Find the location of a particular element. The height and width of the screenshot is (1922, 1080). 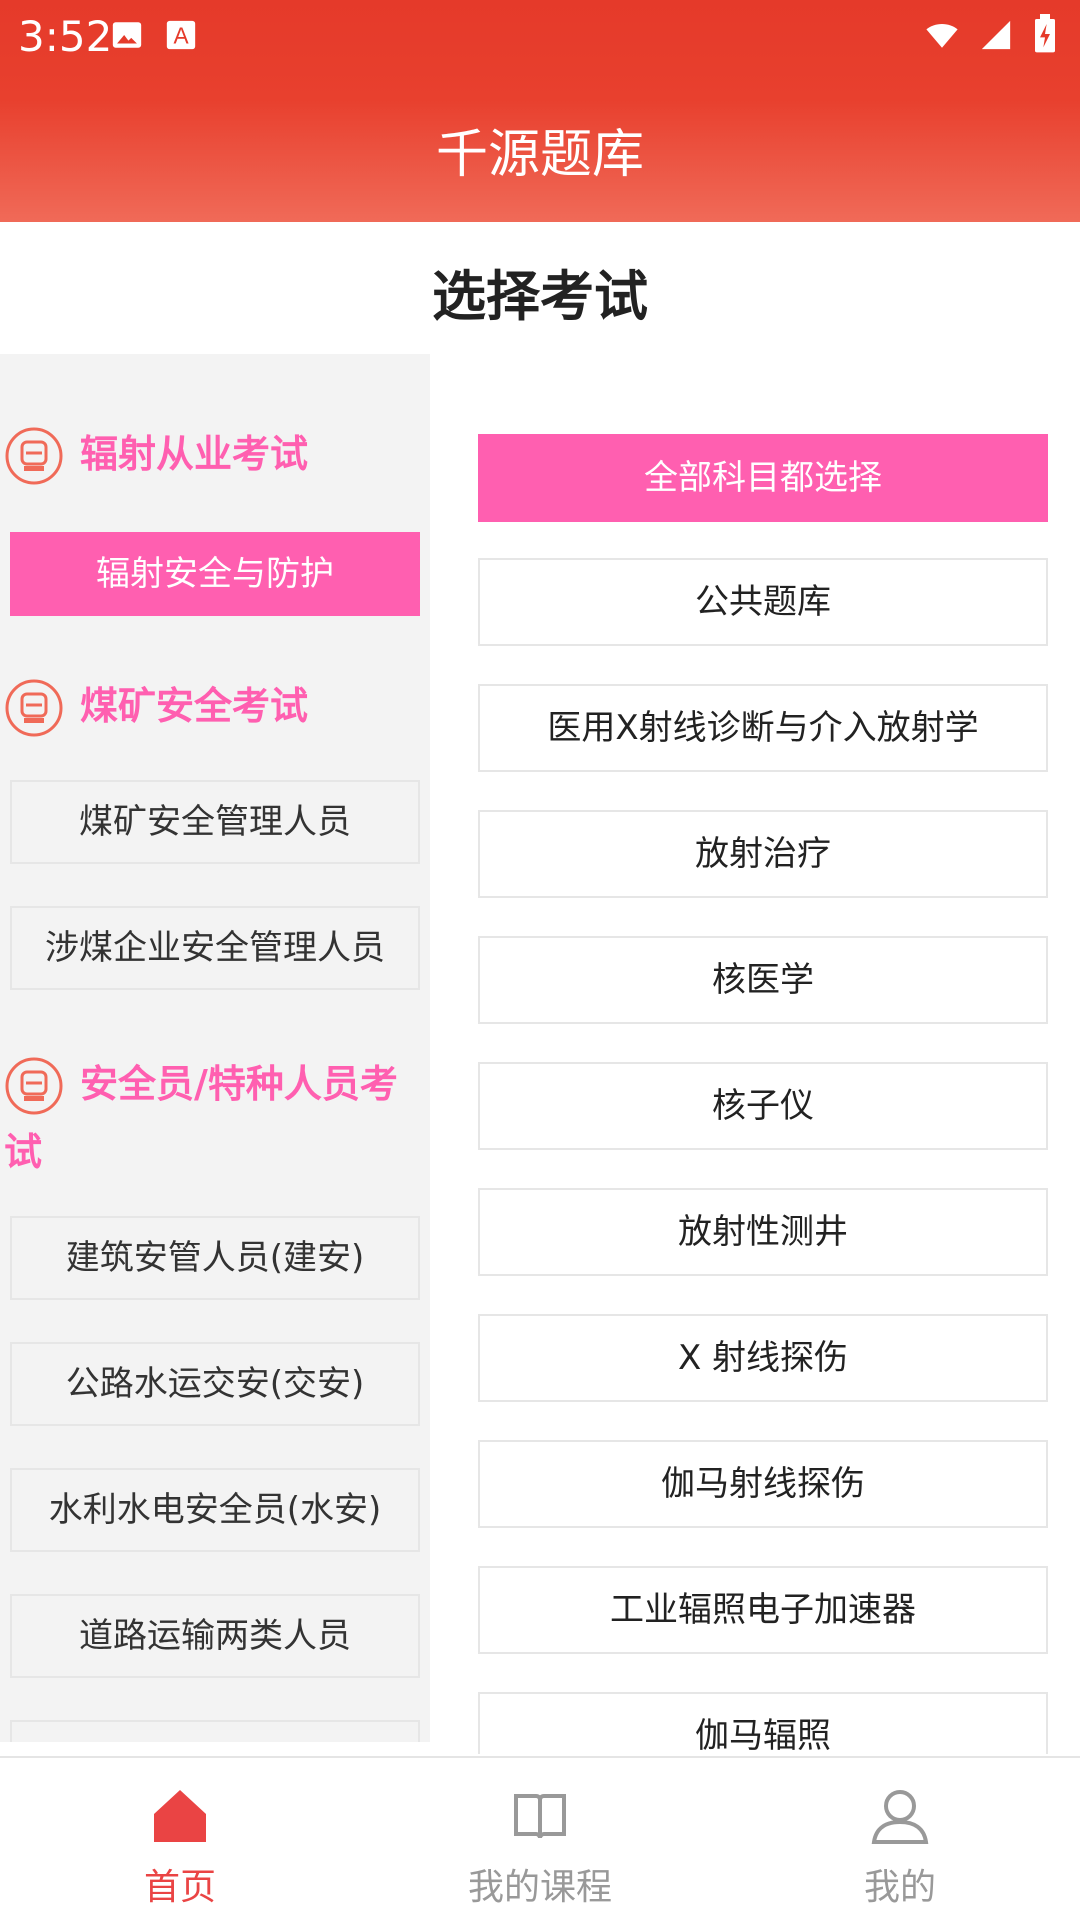

subject-item: 放射性测井 is located at coordinates (763, 1232).